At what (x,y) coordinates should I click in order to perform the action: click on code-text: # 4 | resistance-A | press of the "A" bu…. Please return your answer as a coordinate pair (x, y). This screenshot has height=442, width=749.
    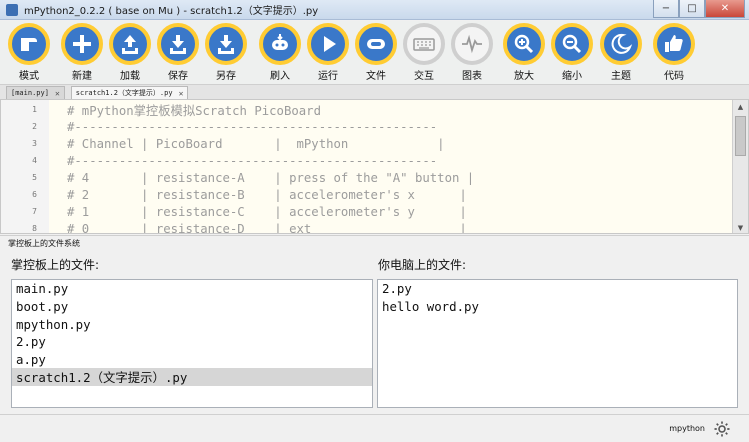
    Looking at the image, I should click on (271, 177).